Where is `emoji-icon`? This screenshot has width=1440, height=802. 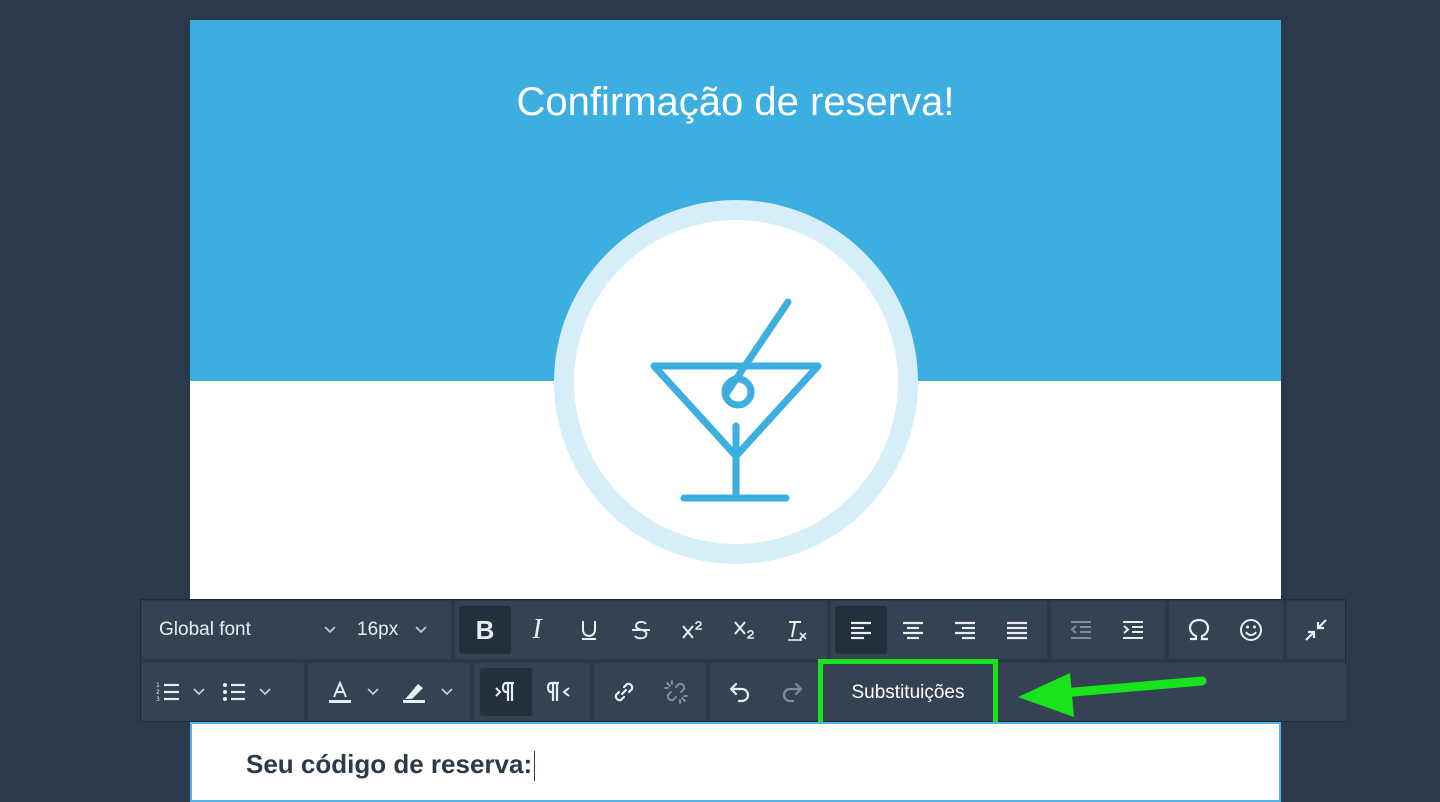
emoji-icon is located at coordinates (1251, 630).